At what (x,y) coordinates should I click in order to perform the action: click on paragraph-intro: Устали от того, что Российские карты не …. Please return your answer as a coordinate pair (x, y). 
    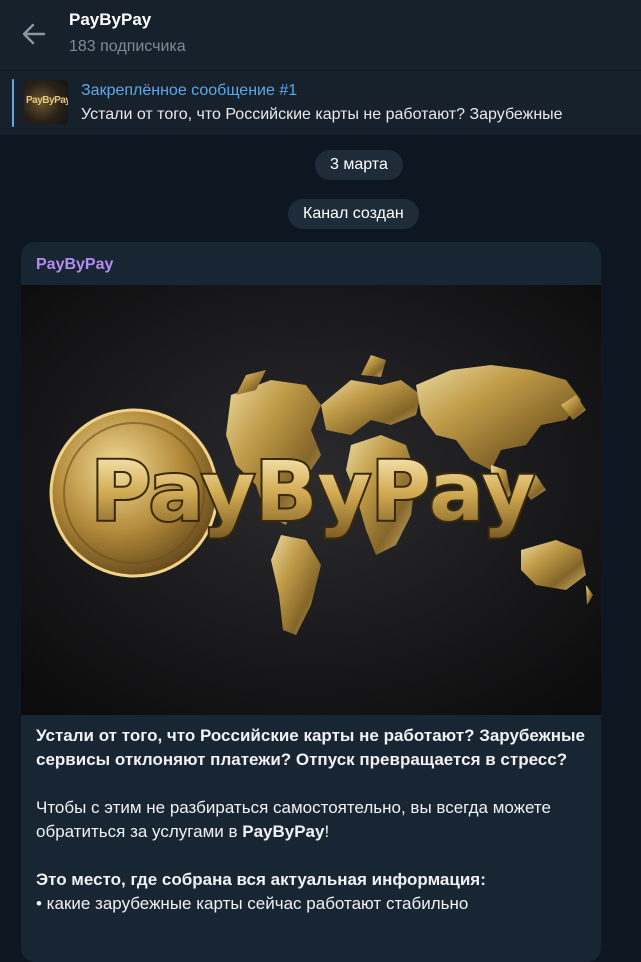
    Looking at the image, I should click on (310, 747).